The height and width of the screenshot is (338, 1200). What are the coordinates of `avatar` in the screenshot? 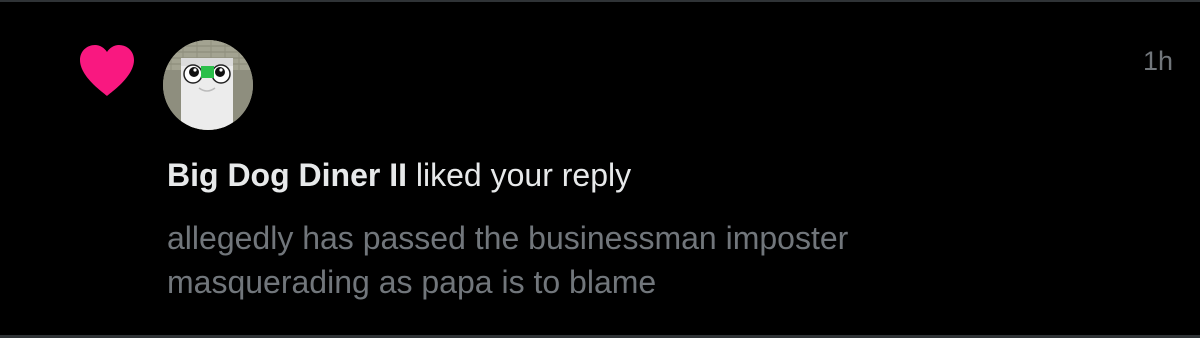 It's located at (208, 85).